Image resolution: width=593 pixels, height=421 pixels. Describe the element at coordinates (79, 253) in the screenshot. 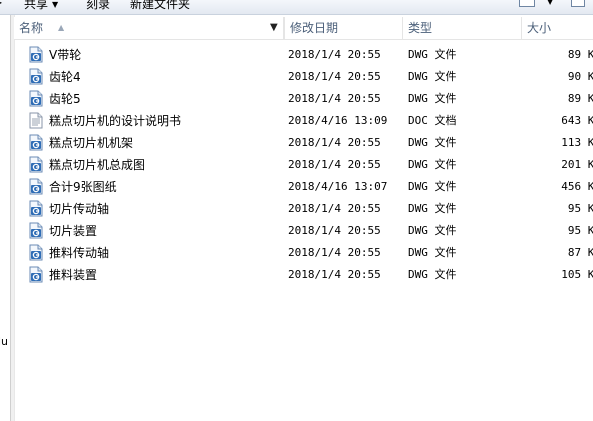

I see `file-name: 推料传动轴` at that location.